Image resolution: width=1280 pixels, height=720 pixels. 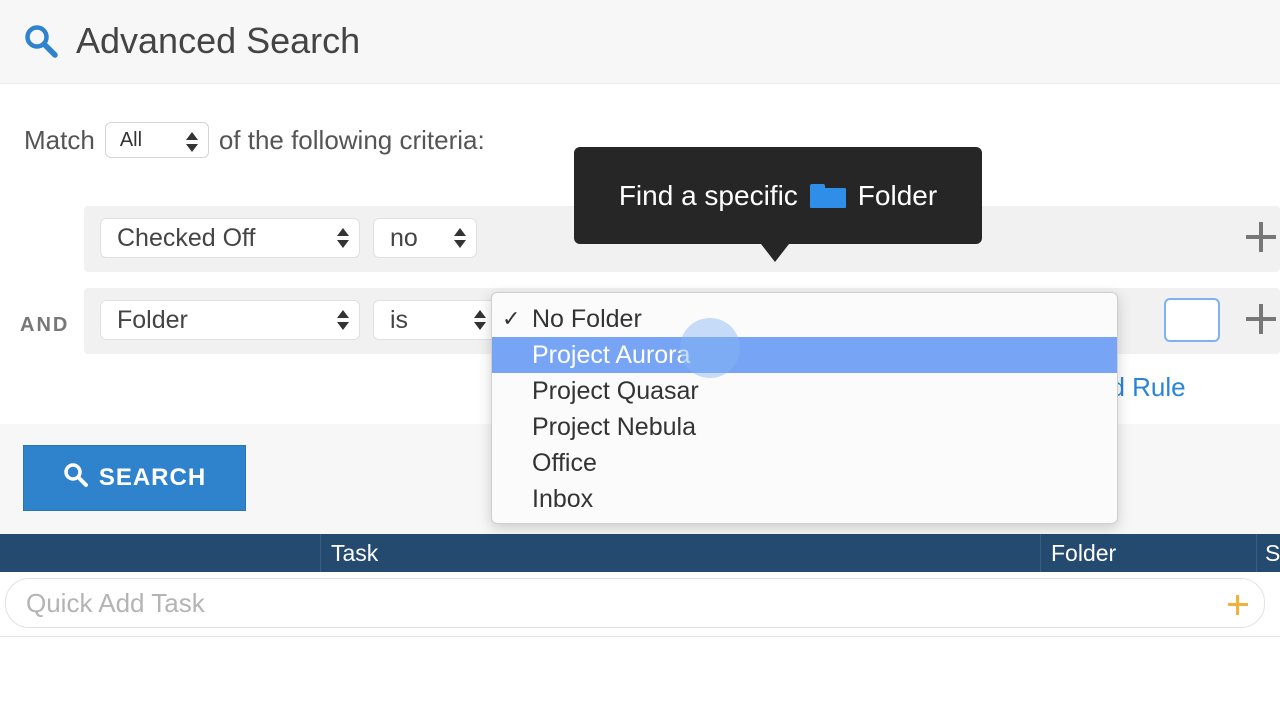 I want to click on option-label: Inbox, so click(x=563, y=499).